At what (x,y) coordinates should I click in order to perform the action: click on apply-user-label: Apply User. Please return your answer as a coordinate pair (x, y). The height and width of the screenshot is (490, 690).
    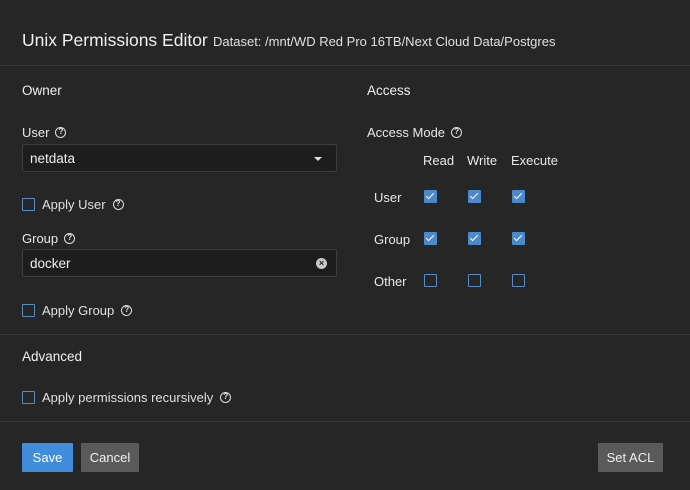
    Looking at the image, I should click on (74, 204).